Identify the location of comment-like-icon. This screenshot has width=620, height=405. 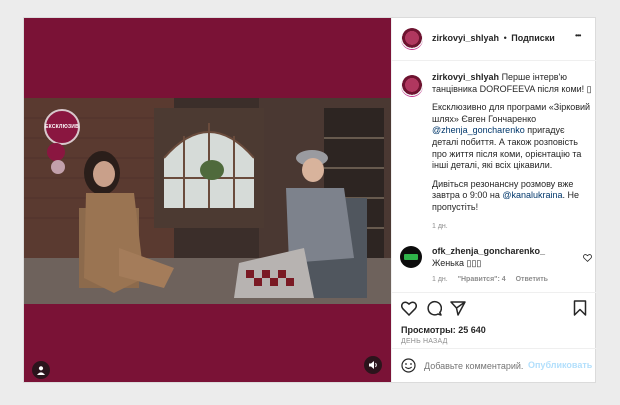
(587, 258).